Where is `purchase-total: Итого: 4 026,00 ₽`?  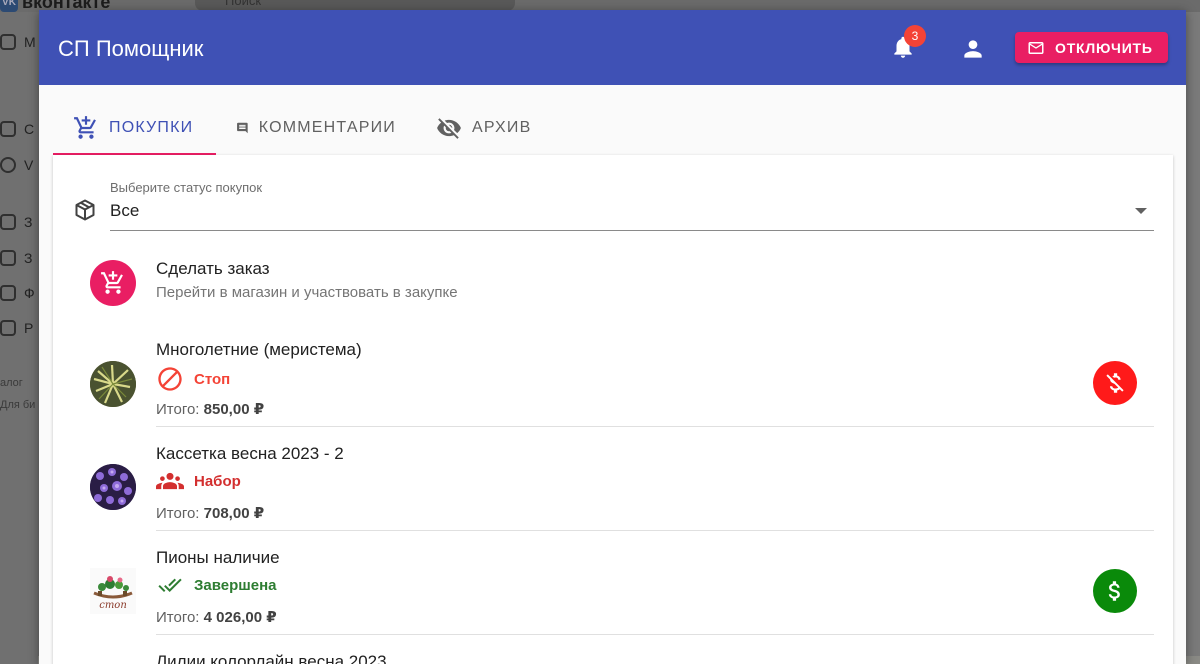 purchase-total: Итого: 4 026,00 ₽ is located at coordinates (216, 617).